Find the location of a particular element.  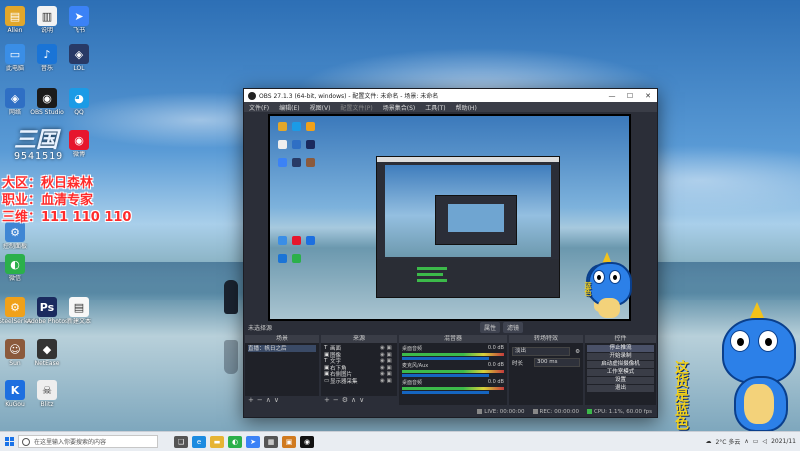

mixer-dock-title: 混音器 is located at coordinates (453, 339).